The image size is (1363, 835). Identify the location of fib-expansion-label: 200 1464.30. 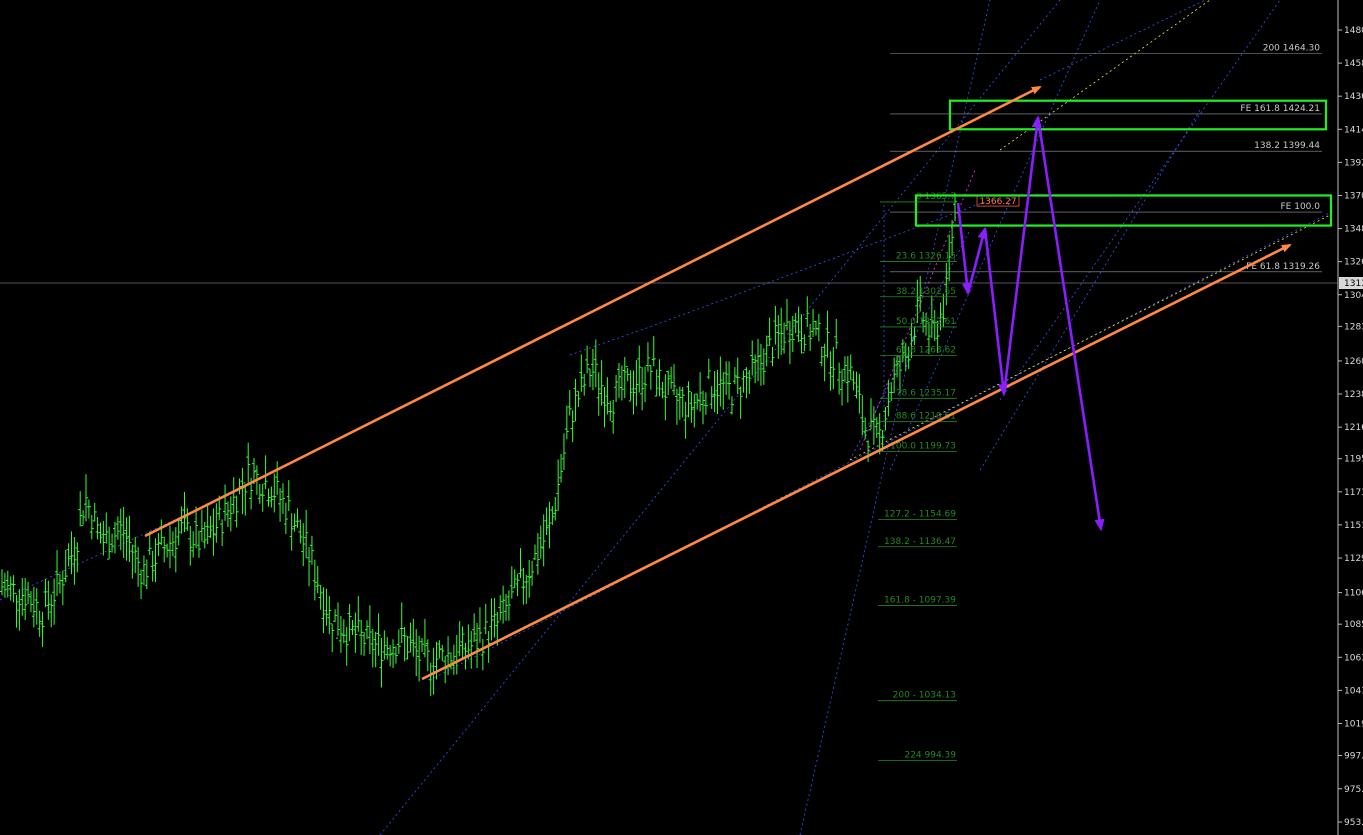
(1292, 49).